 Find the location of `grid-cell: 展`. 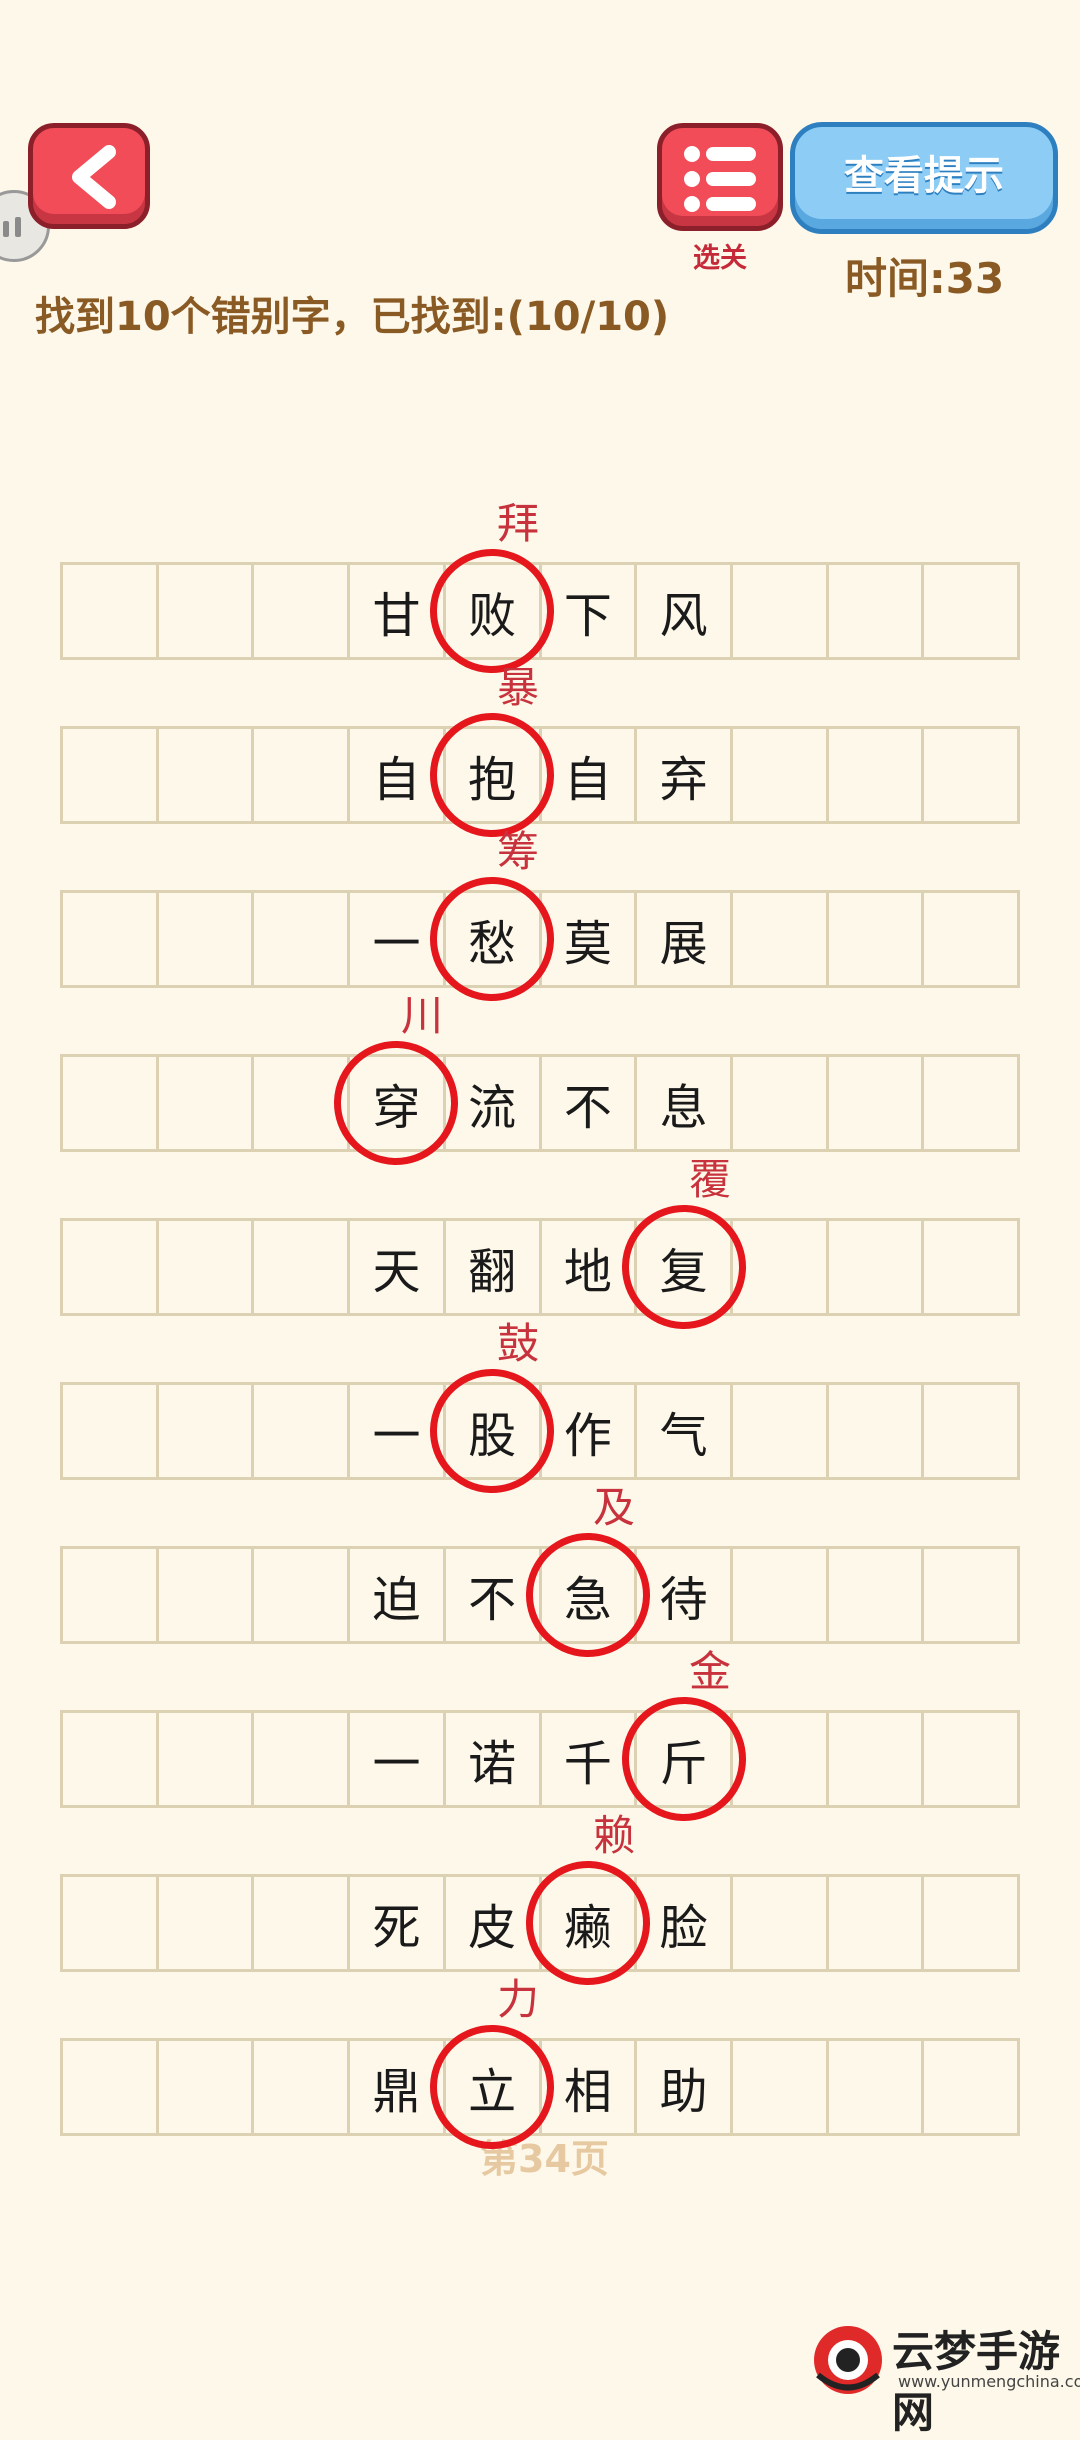

grid-cell: 展 is located at coordinates (685, 939).